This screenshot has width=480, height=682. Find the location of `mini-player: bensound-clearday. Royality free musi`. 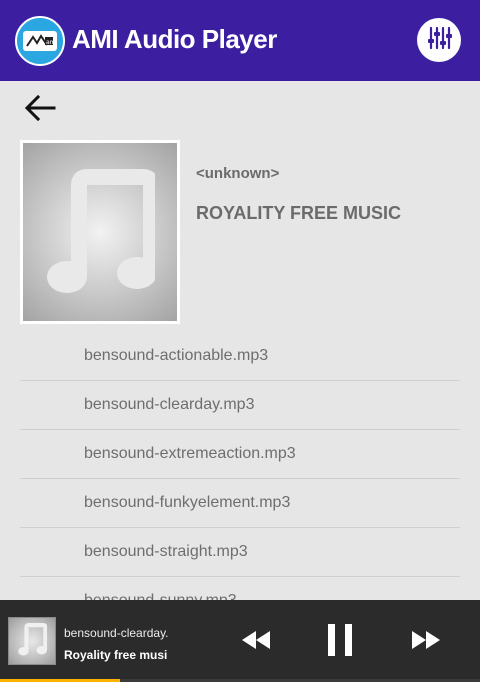

mini-player: bensound-clearday. Royality free musi is located at coordinates (240, 641).